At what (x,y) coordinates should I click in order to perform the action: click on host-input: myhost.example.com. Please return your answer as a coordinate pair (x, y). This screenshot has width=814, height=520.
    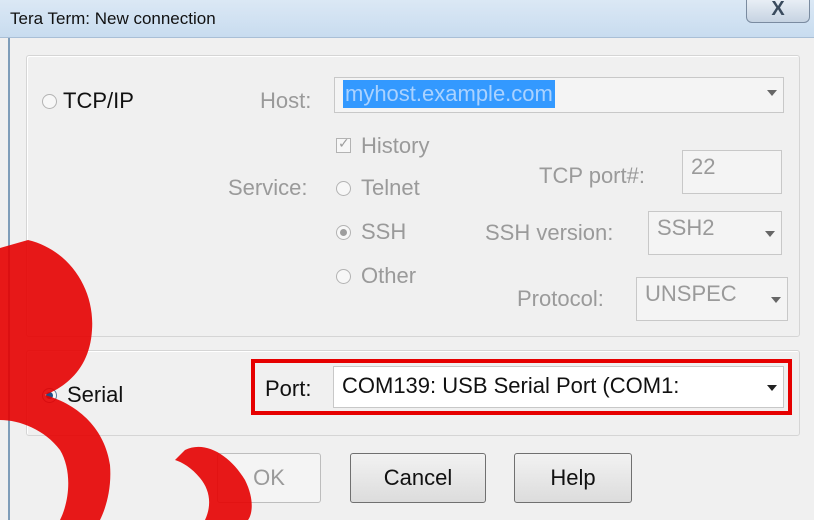
    Looking at the image, I should click on (449, 94).